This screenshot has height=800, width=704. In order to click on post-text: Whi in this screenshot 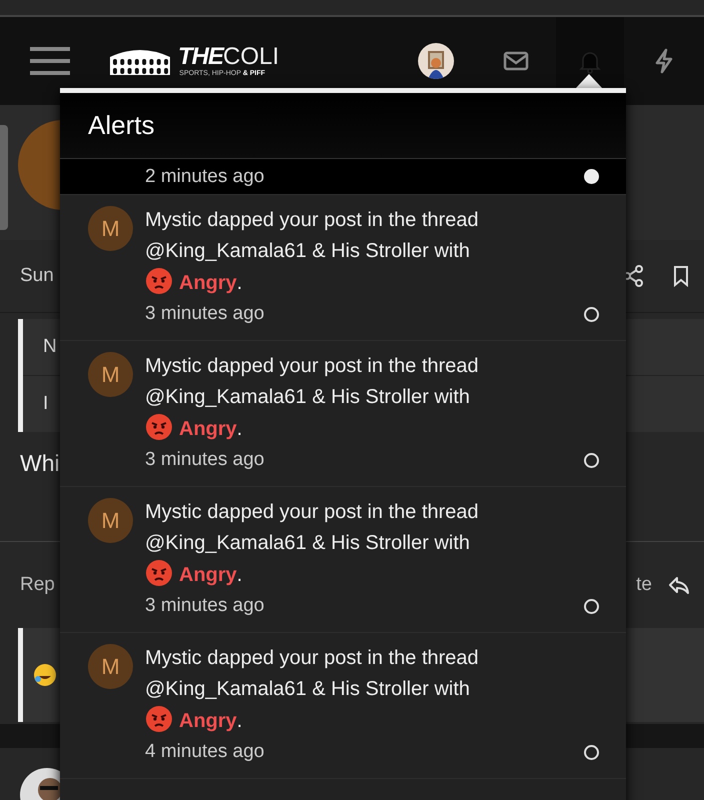, I will do `click(40, 463)`.